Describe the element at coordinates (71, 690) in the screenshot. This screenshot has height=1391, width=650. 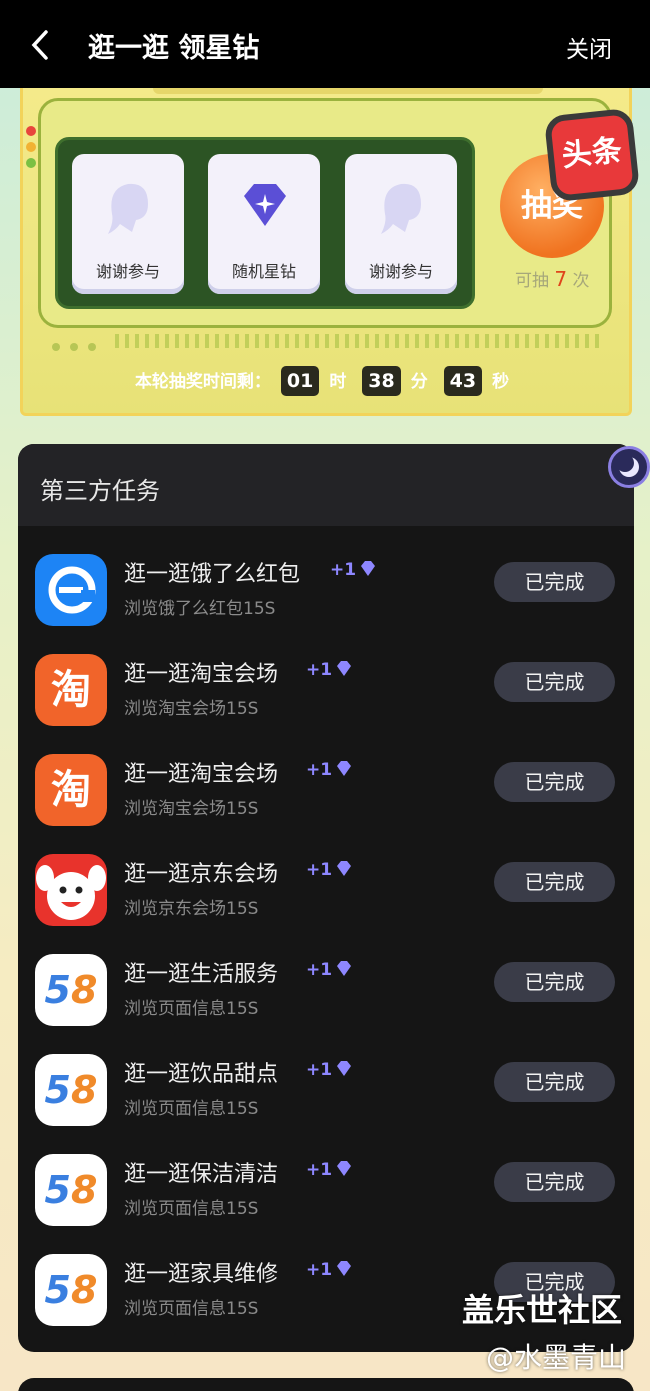
I see `taobao-icon: 淘` at that location.